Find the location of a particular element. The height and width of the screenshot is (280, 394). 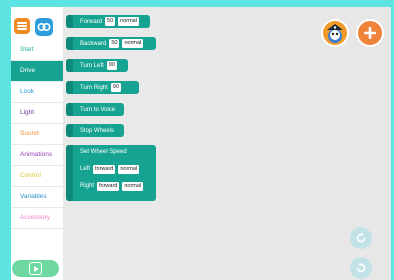

right-direction-dropdown: forward is located at coordinates (108, 186).